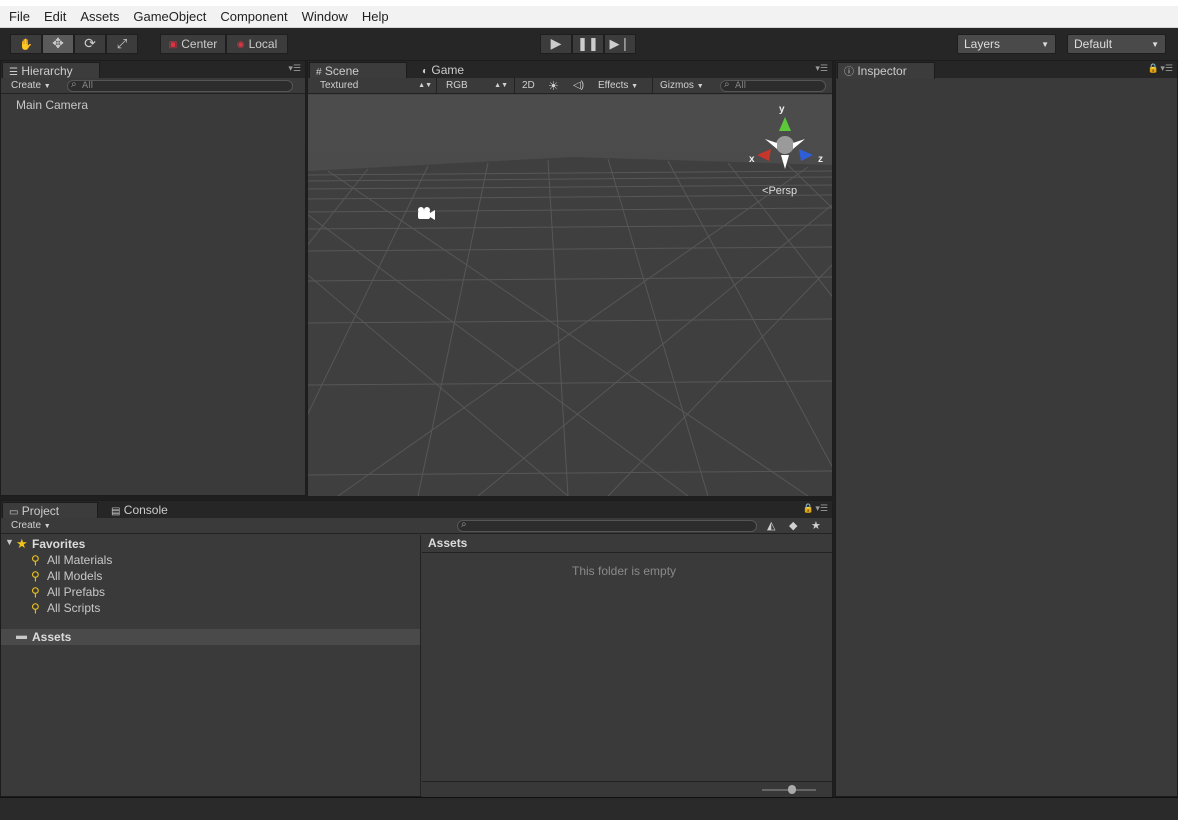  Describe the element at coordinates (816, 526) in the screenshot. I see `favorite-star-icon: ★` at that location.